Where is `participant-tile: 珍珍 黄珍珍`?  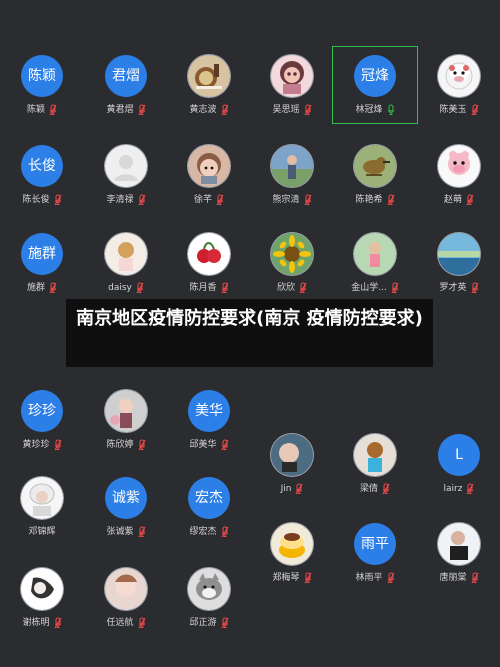 participant-tile: 珍珍 黄珍珍 is located at coordinates (42, 420).